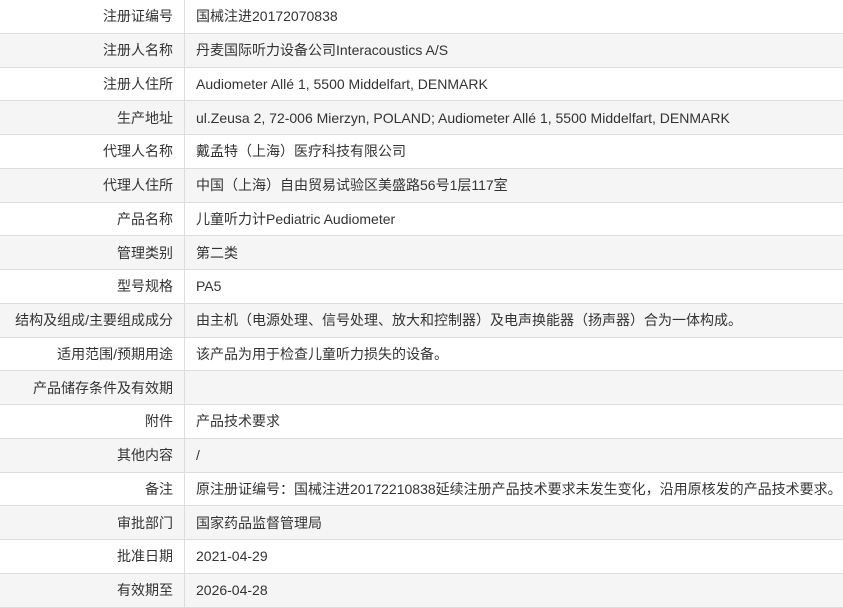  Describe the element at coordinates (92, 185) in the screenshot. I see `label-agent-address: 代理人住所` at that location.